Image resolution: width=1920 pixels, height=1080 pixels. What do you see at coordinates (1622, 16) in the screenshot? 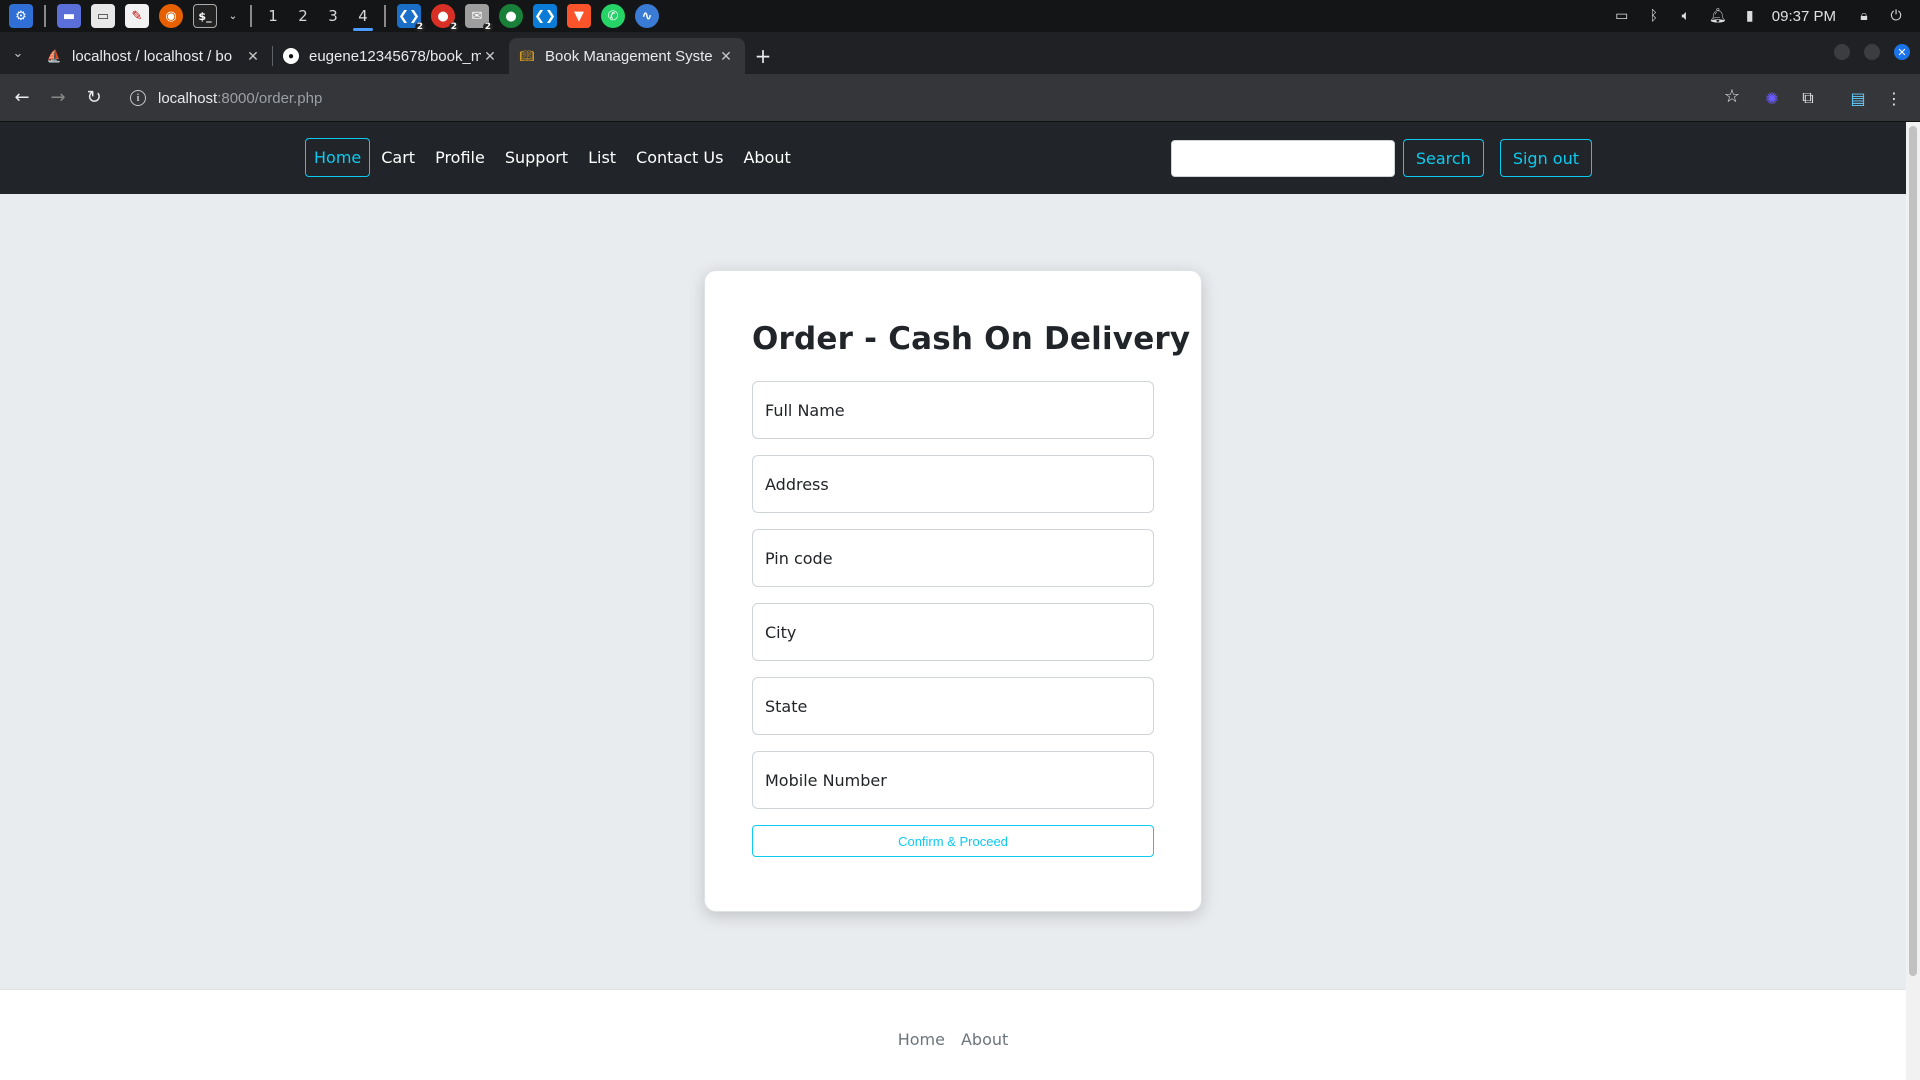
I see `screen-icon: ▭` at bounding box center [1622, 16].